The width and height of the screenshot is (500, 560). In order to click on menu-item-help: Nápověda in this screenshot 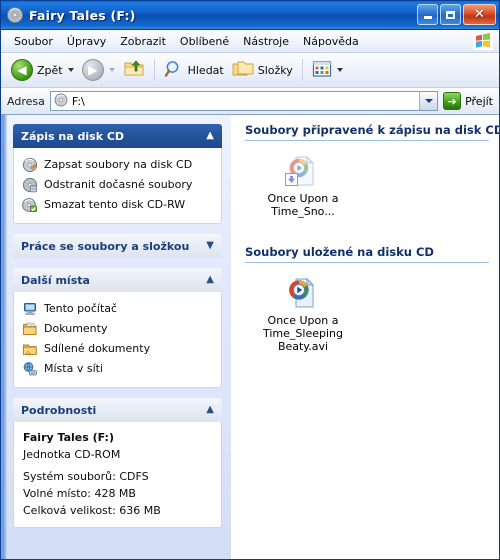, I will do `click(331, 41)`.